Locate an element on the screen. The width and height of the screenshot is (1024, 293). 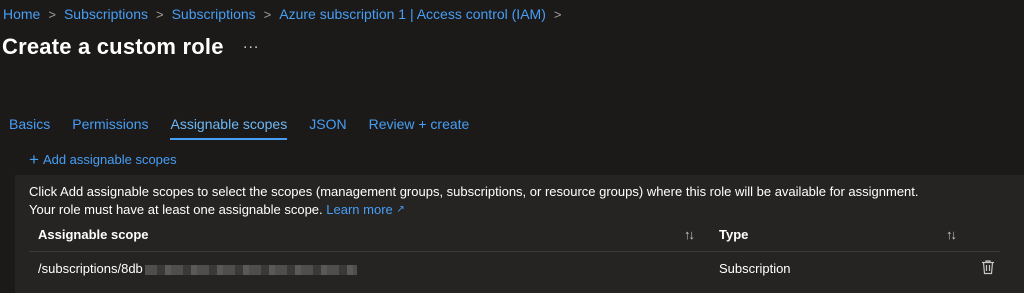
tab-json: JSON is located at coordinates (327, 127).